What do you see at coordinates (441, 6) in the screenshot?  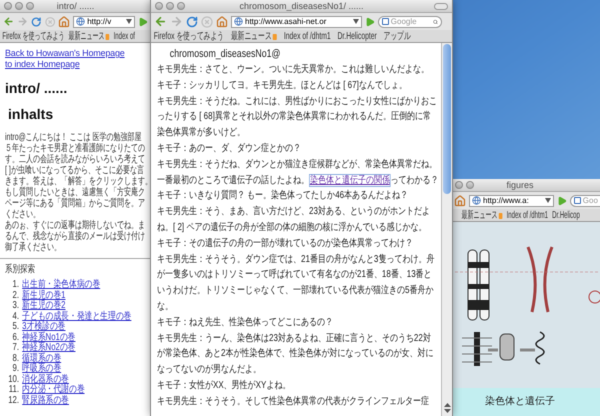 I see `toolbar-button` at bounding box center [441, 6].